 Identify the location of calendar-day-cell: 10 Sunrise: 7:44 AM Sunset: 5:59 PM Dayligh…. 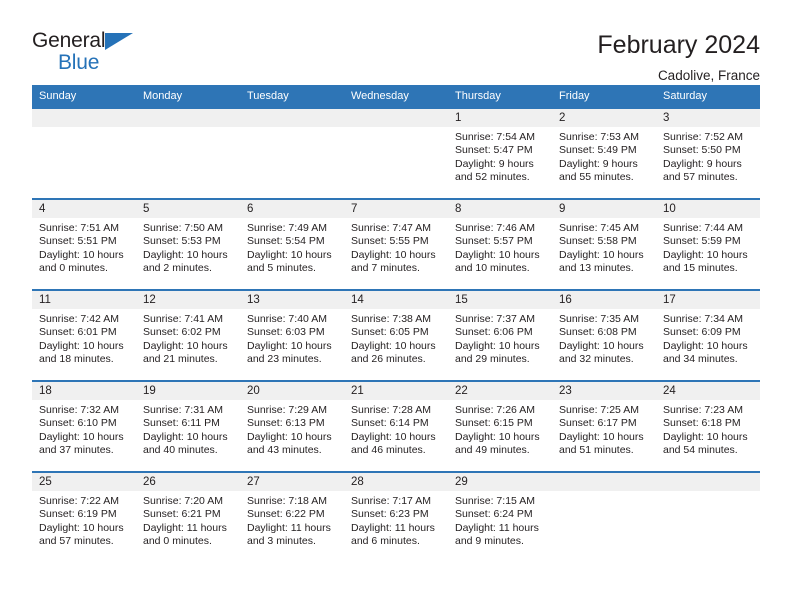
(708, 244).